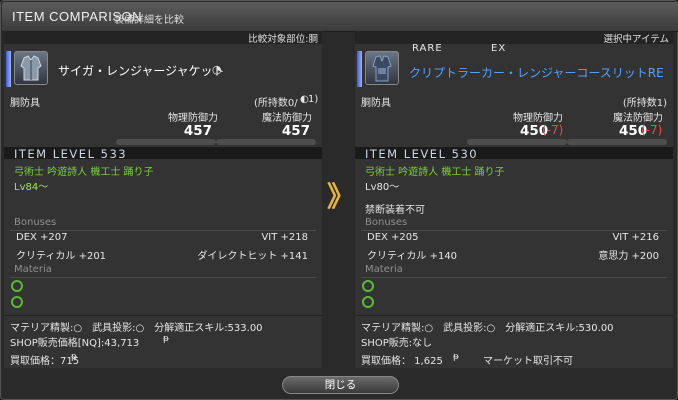  What do you see at coordinates (382, 187) in the screenshot?
I see `required-level: Lv80〜` at bounding box center [382, 187].